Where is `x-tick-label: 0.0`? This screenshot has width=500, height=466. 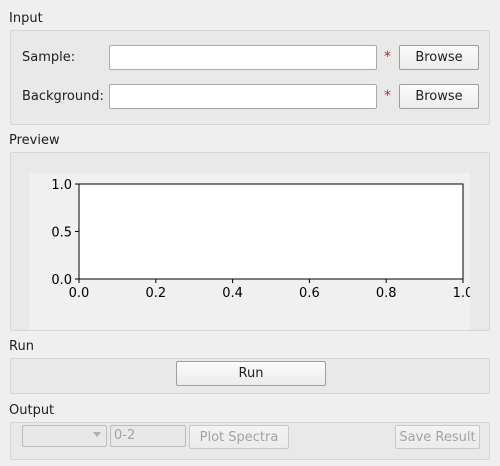 x-tick-label: 0.0 is located at coordinates (79, 293).